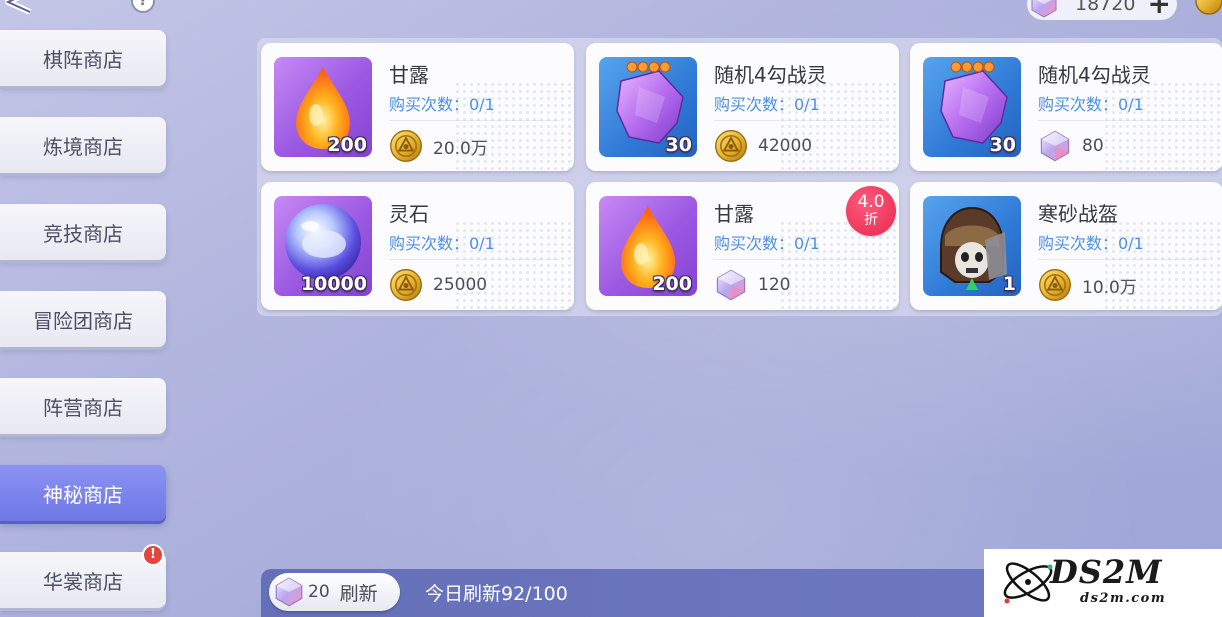 Image resolution: width=1222 pixels, height=617 pixels. Describe the element at coordinates (496, 594) in the screenshot. I see `daily-refresh-count: 今日刷新92/100` at that location.